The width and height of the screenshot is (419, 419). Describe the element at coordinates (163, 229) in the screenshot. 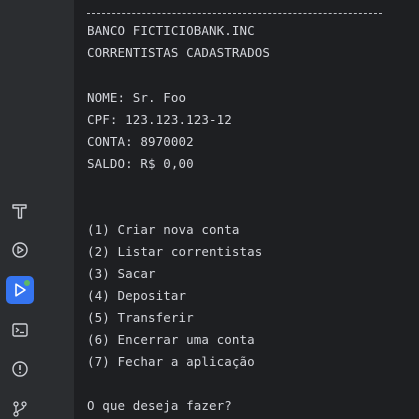

I see `menu-option-create-account: (1) Criar nova conta` at that location.